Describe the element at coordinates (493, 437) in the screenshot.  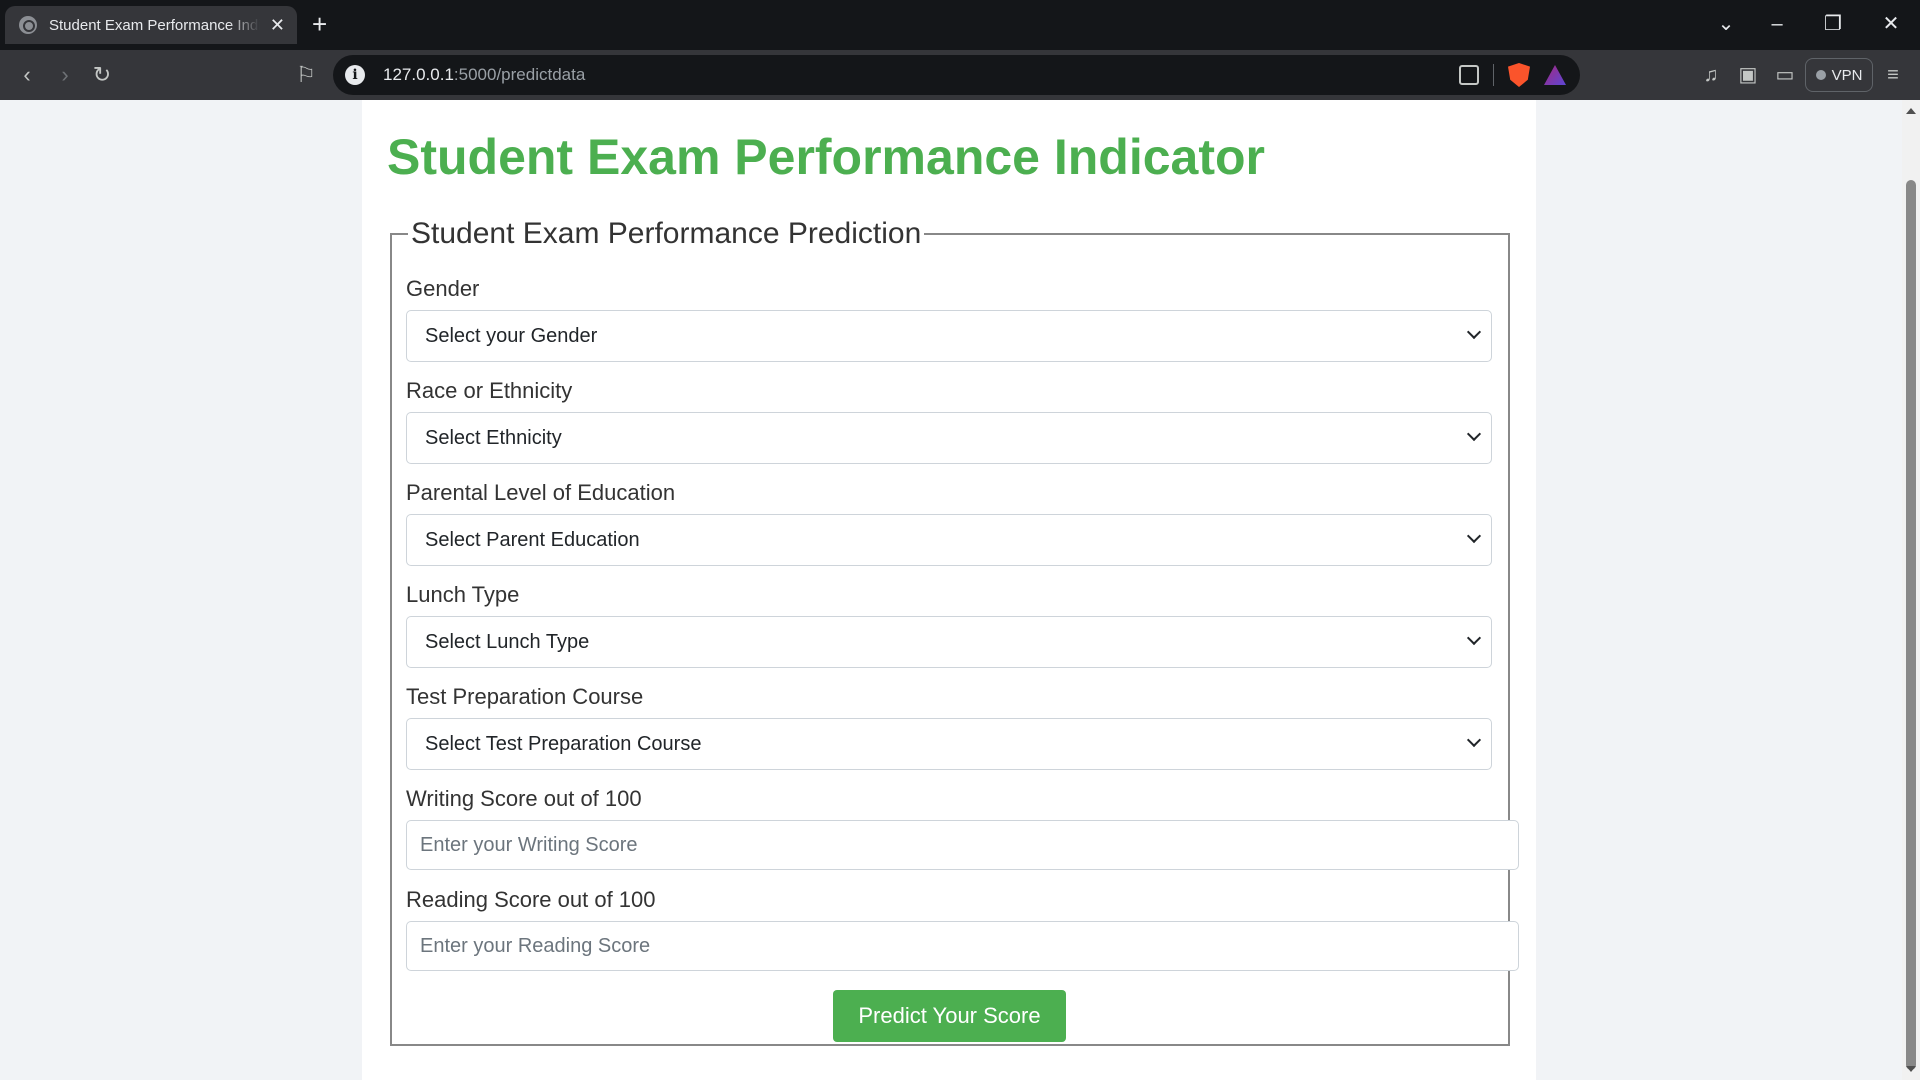
I see `ethnicity-select-value: Select Ethnicity` at that location.